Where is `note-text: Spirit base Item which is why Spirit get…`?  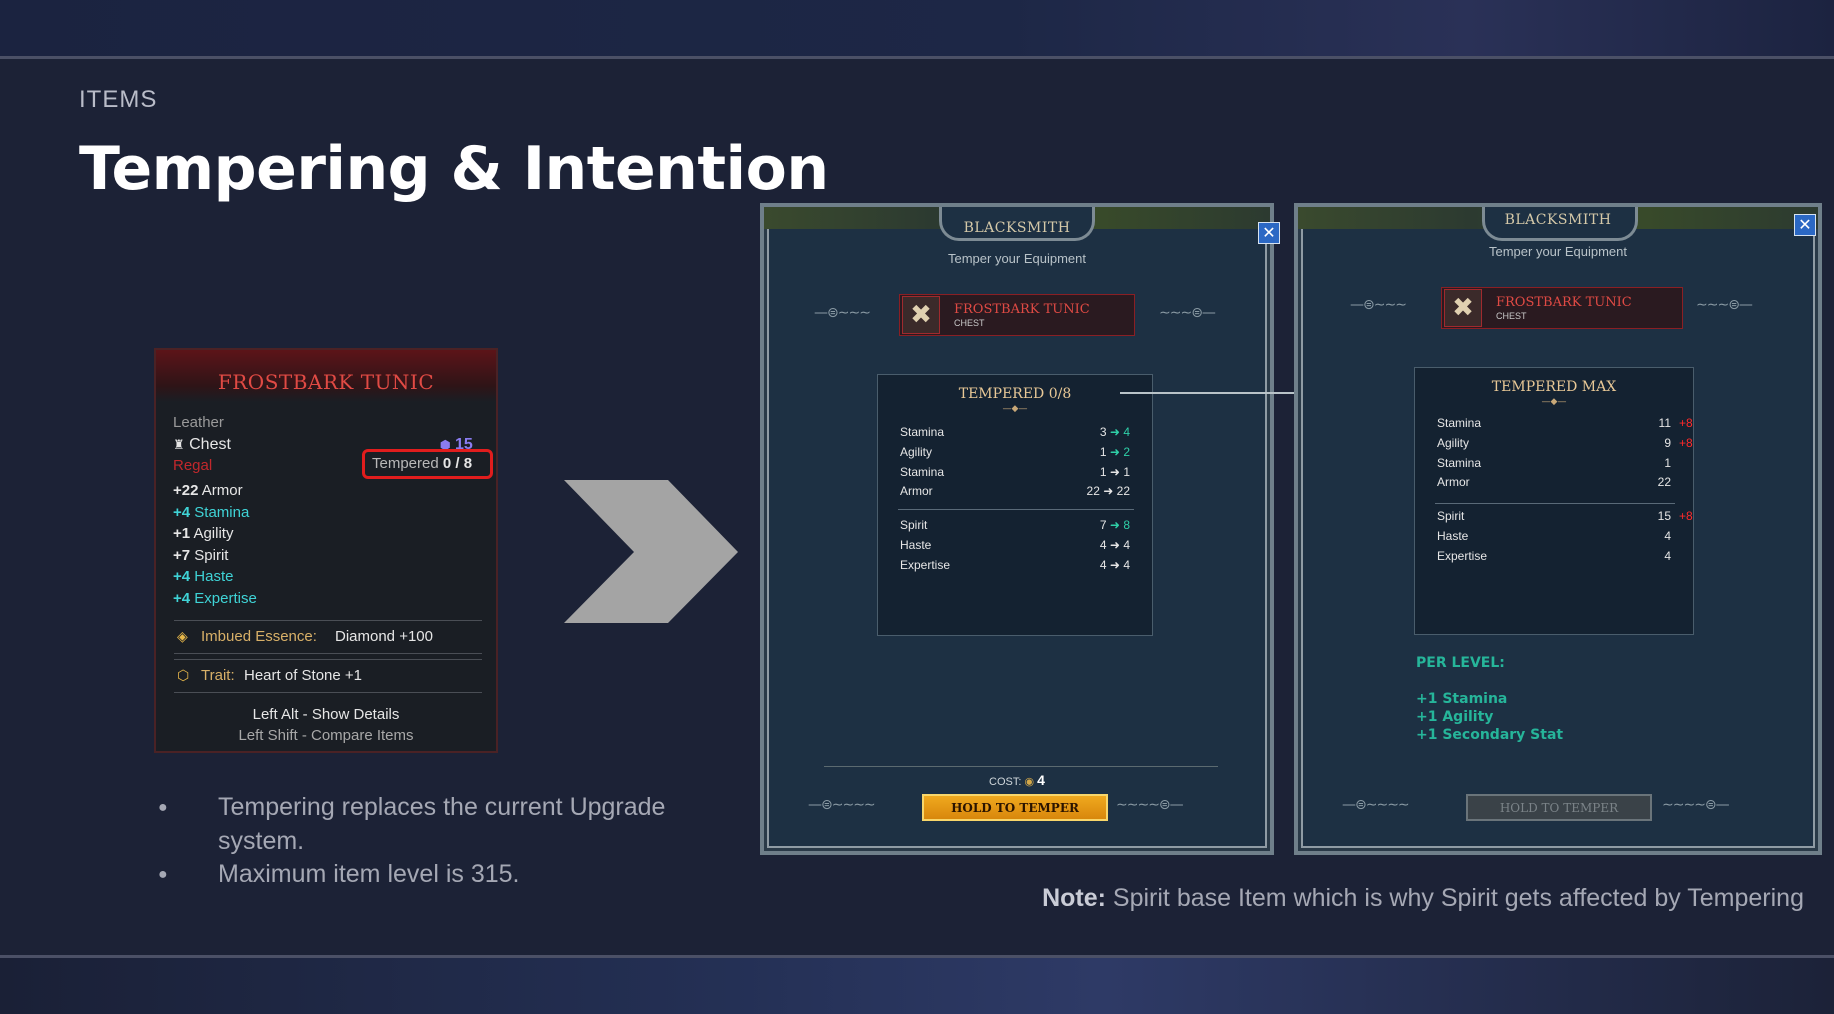
note-text: Spirit base Item which is why Spirit get… is located at coordinates (1458, 898).